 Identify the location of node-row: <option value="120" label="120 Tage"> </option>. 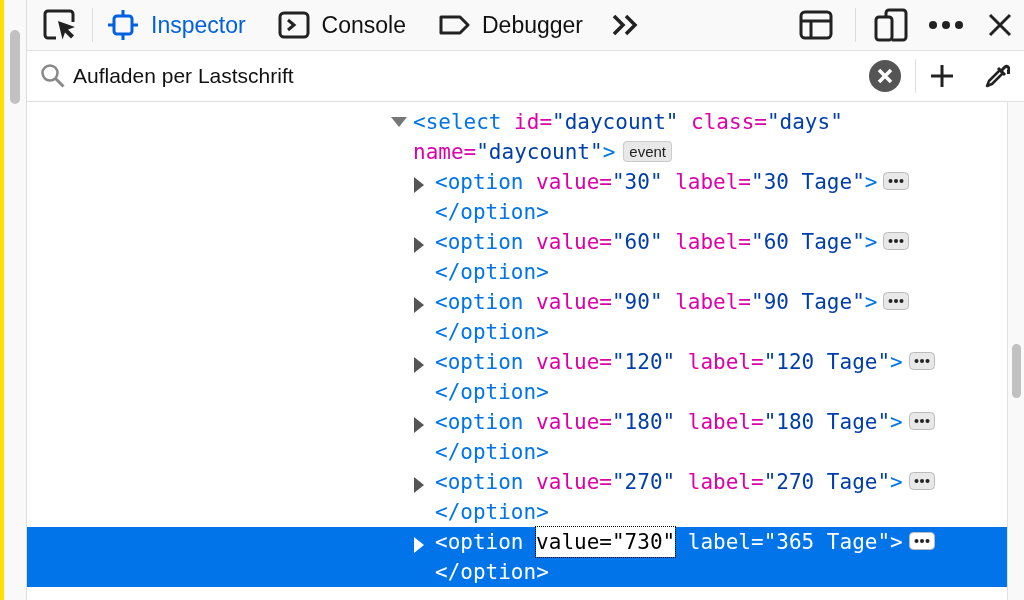
(517, 377).